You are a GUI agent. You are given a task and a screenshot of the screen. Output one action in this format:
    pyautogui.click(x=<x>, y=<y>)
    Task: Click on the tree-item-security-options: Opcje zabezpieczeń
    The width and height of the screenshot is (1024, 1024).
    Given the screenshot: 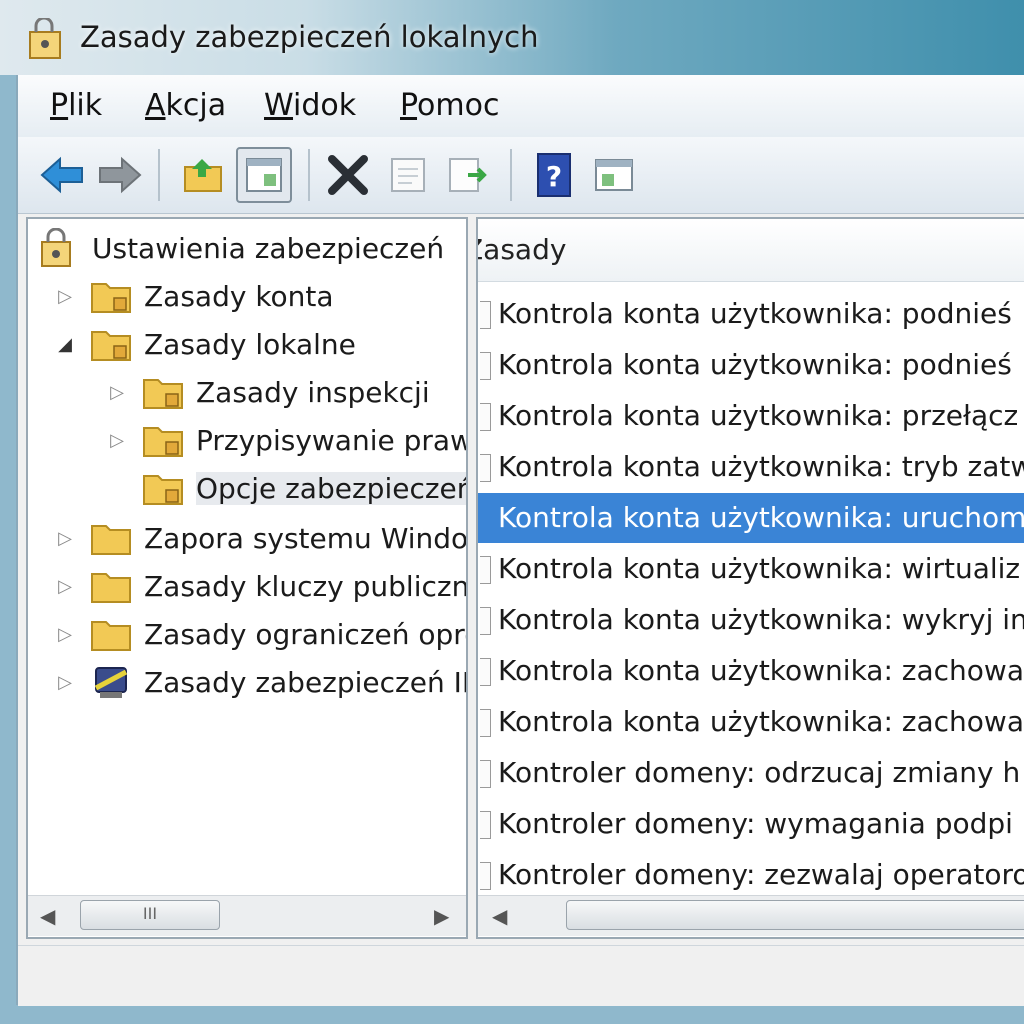 What is the action you would take?
    pyautogui.click(x=285, y=488)
    